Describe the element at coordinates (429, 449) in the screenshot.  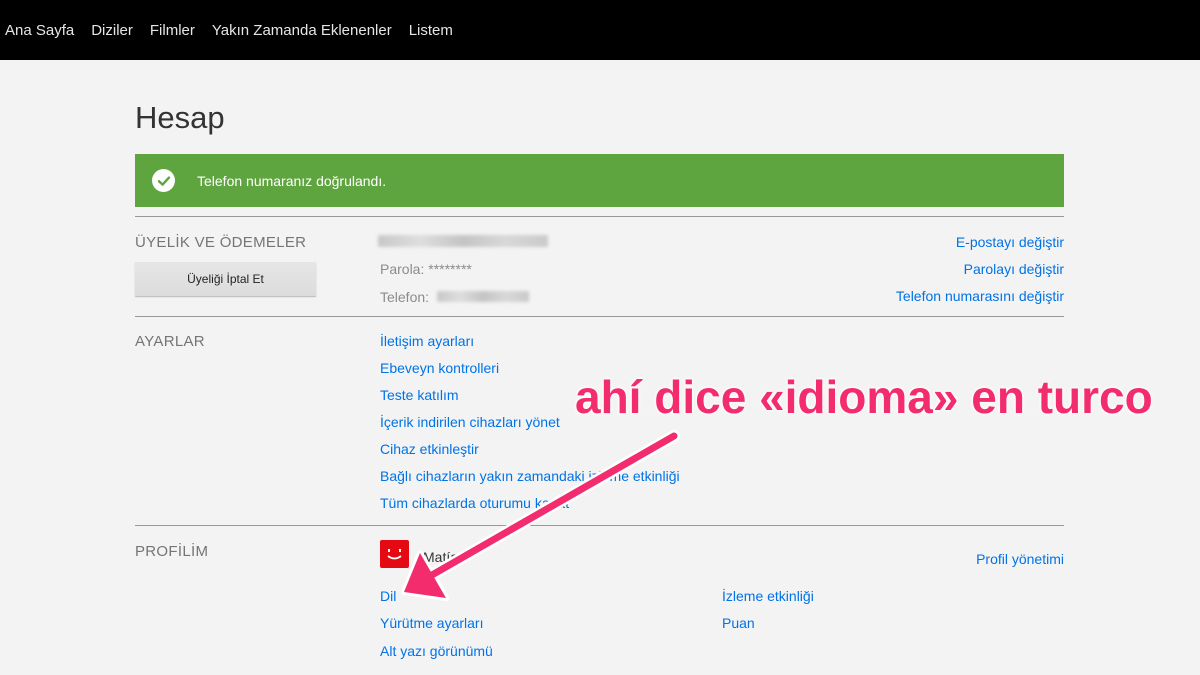
I see `activate-device-link: Cihaz etkinleştir` at that location.